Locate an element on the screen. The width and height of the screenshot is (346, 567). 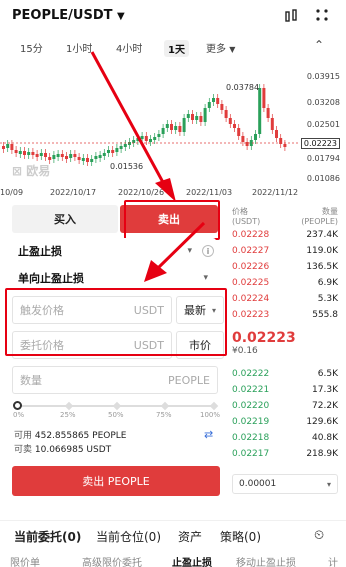
subtab-trailing: 移动止盈止损 is located at coordinates (266, 560).